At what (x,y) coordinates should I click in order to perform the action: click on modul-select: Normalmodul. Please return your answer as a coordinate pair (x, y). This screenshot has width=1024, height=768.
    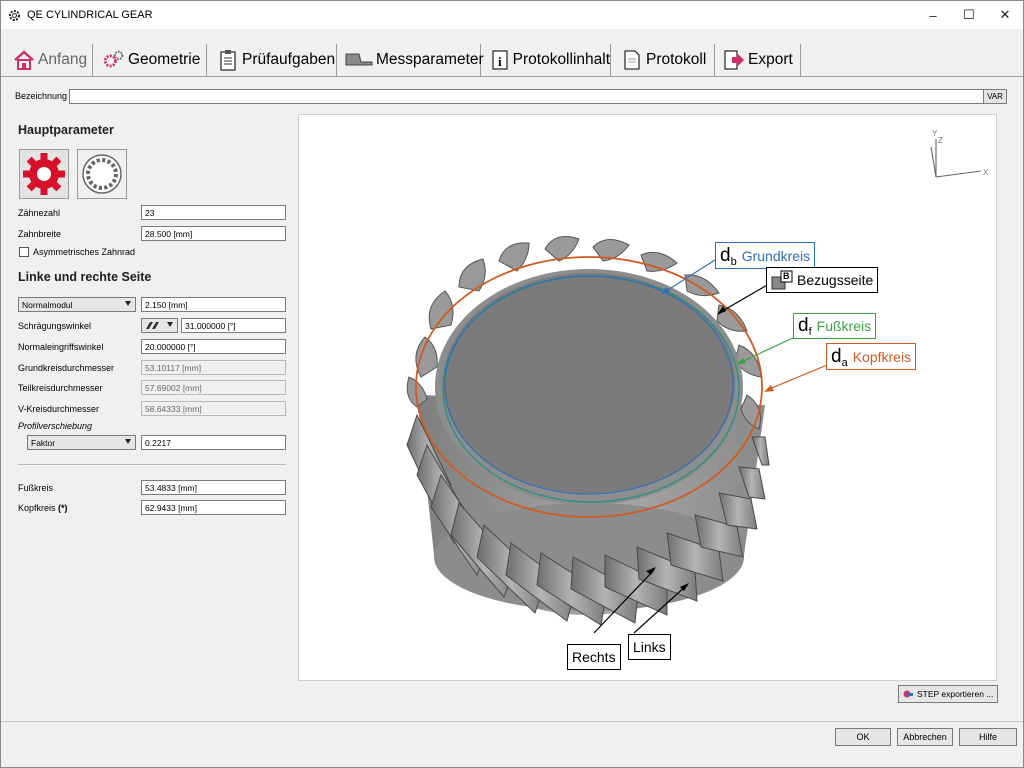
    Looking at the image, I should click on (77, 304).